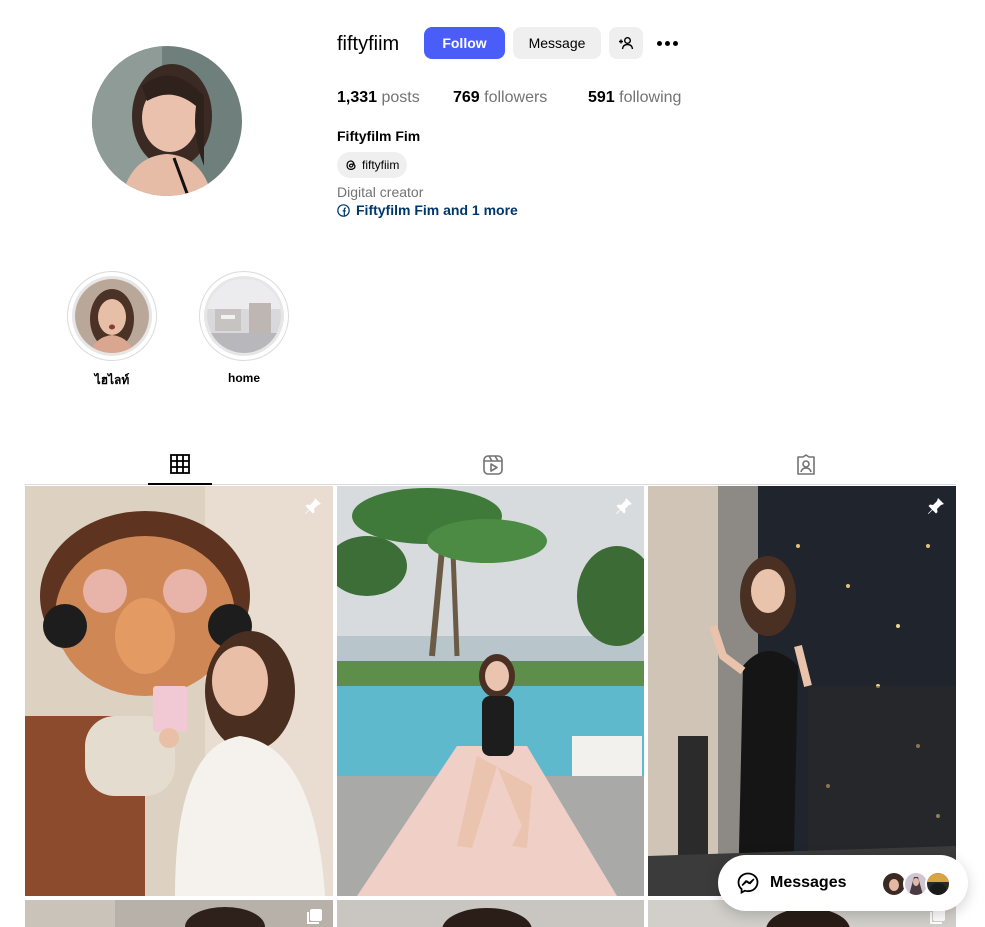 This screenshot has width=985, height=927. Describe the element at coordinates (243, 378) in the screenshot. I see `highlight-label: home` at that location.